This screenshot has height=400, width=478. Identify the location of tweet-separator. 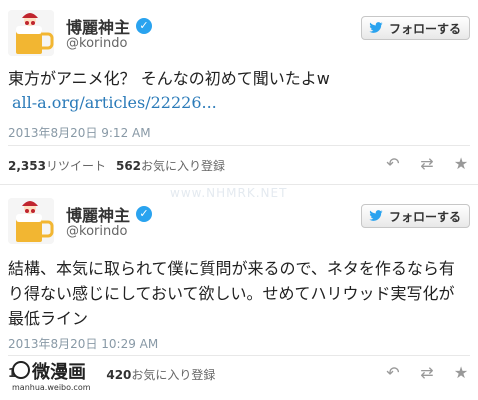
(239, 184).